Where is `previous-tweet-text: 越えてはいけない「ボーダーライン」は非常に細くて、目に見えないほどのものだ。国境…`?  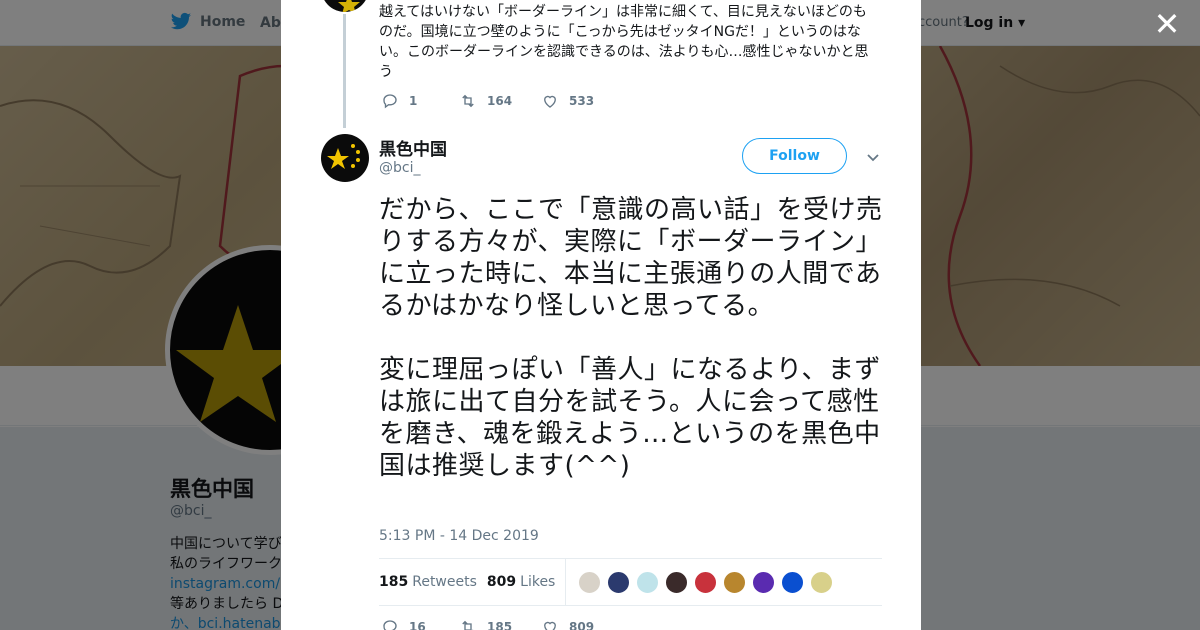
previous-tweet-text: 越えてはいけない「ボーダーライン」は非常に細くて、目に見えないほどのものだ。国境… is located at coordinates (624, 42).